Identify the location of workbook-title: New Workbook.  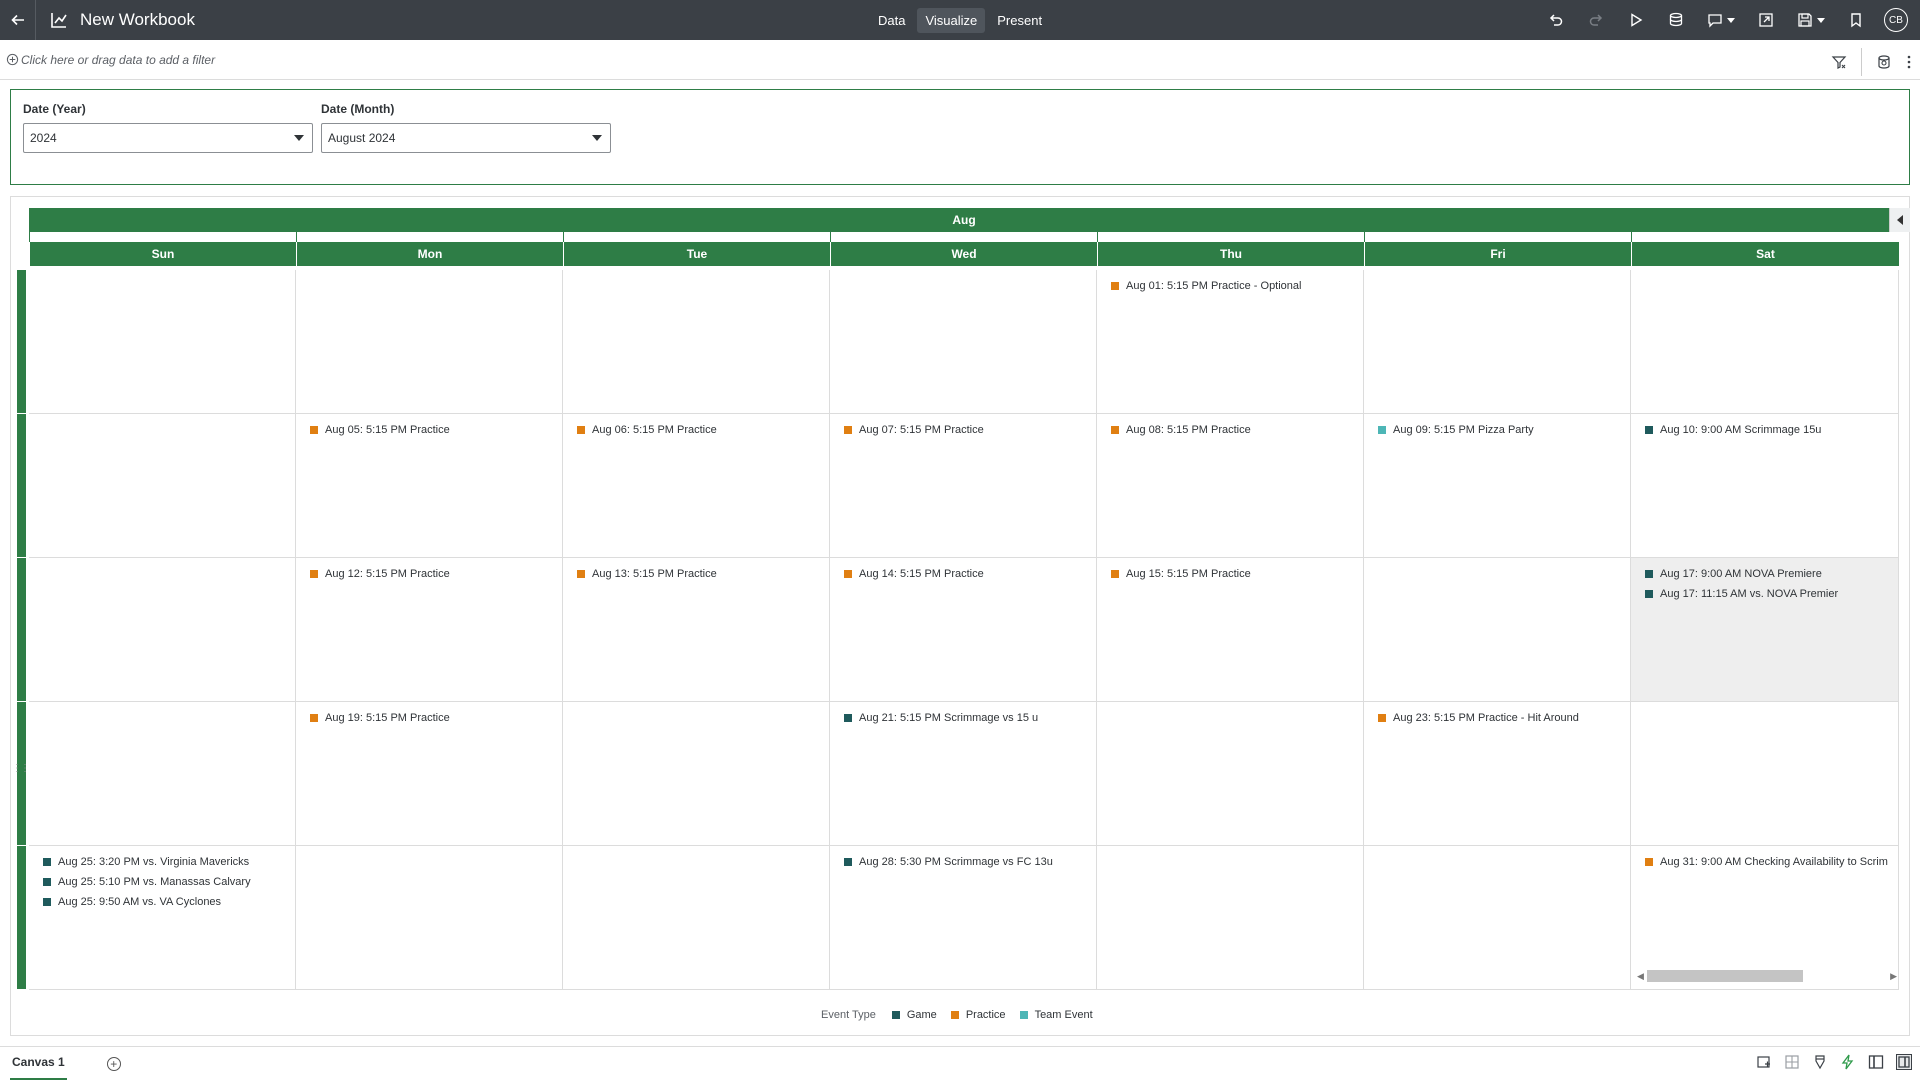
(137, 20).